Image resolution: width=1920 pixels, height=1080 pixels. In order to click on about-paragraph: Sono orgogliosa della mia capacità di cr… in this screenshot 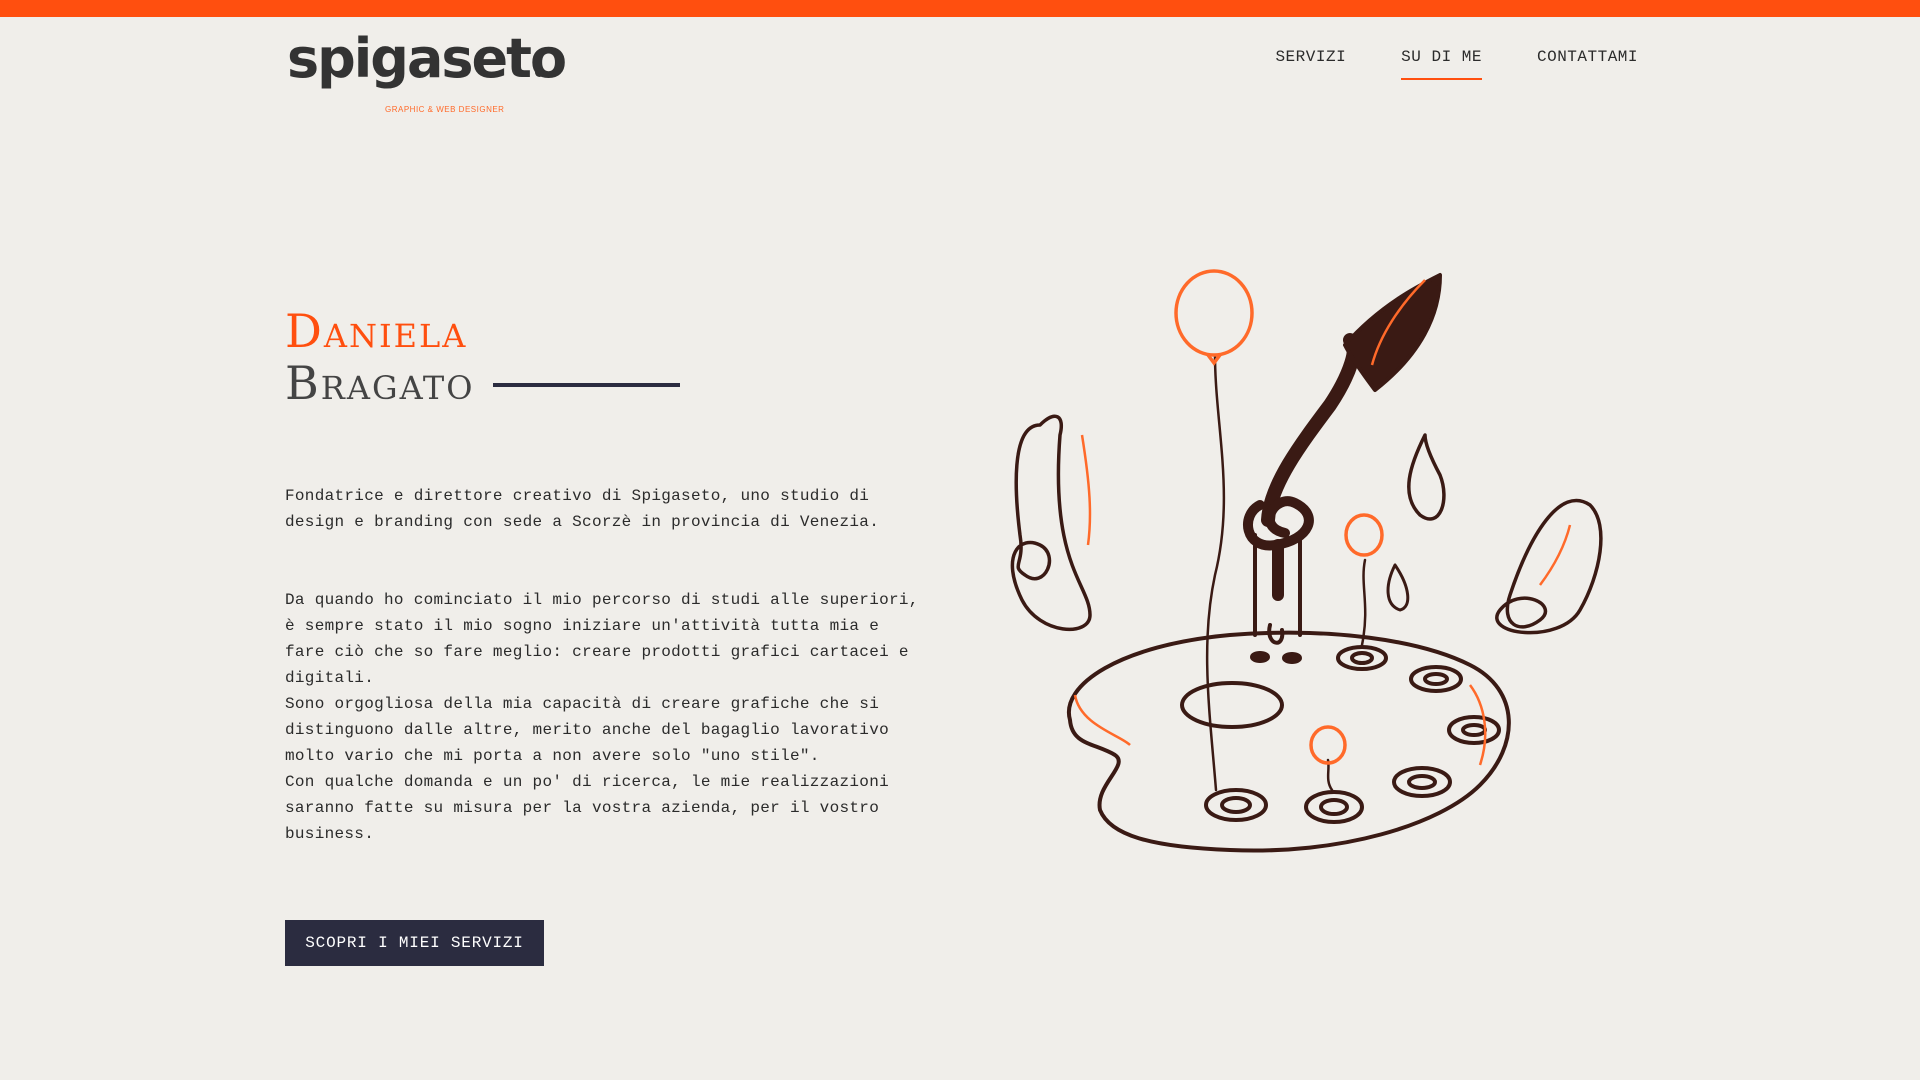, I will do `click(587, 730)`.